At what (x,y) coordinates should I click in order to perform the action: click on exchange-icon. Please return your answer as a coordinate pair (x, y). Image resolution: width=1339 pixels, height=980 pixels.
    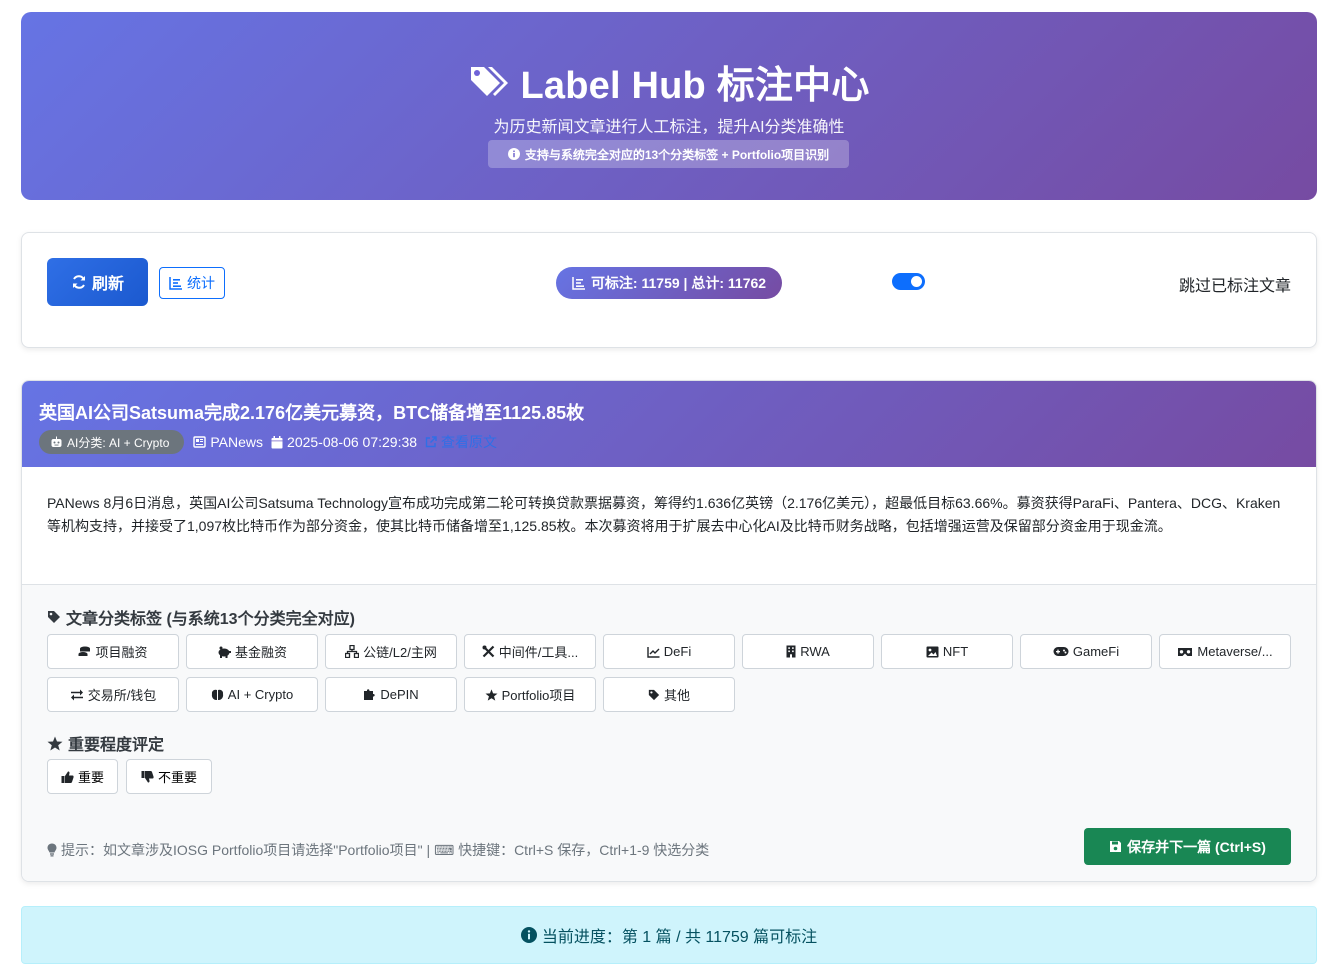
    Looking at the image, I should click on (77, 695).